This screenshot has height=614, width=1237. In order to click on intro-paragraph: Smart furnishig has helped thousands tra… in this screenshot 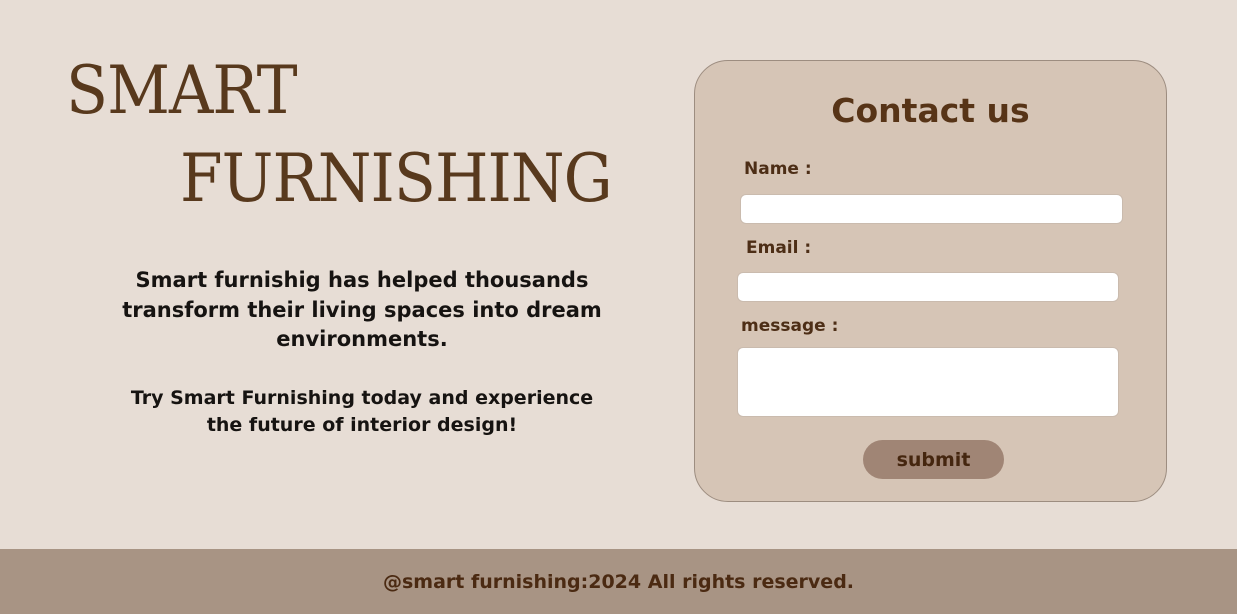, I will do `click(362, 309)`.